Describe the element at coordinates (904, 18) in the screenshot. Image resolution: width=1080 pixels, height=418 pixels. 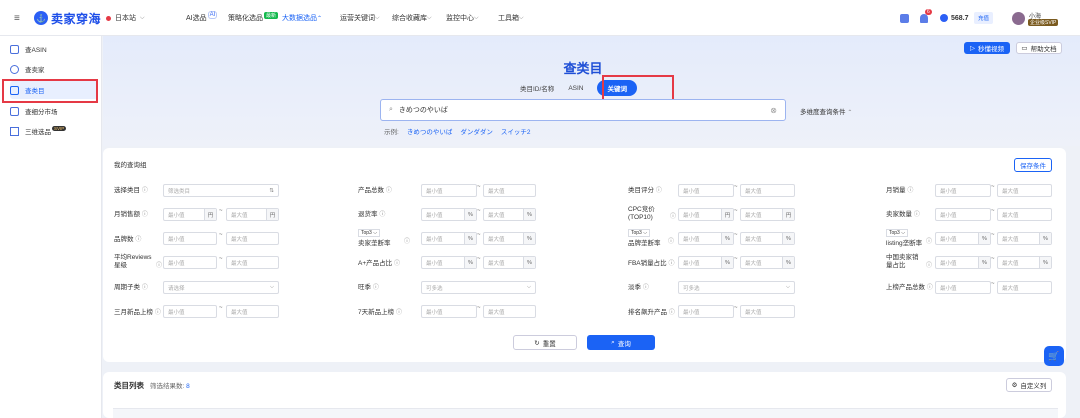
I see `message-icon` at that location.